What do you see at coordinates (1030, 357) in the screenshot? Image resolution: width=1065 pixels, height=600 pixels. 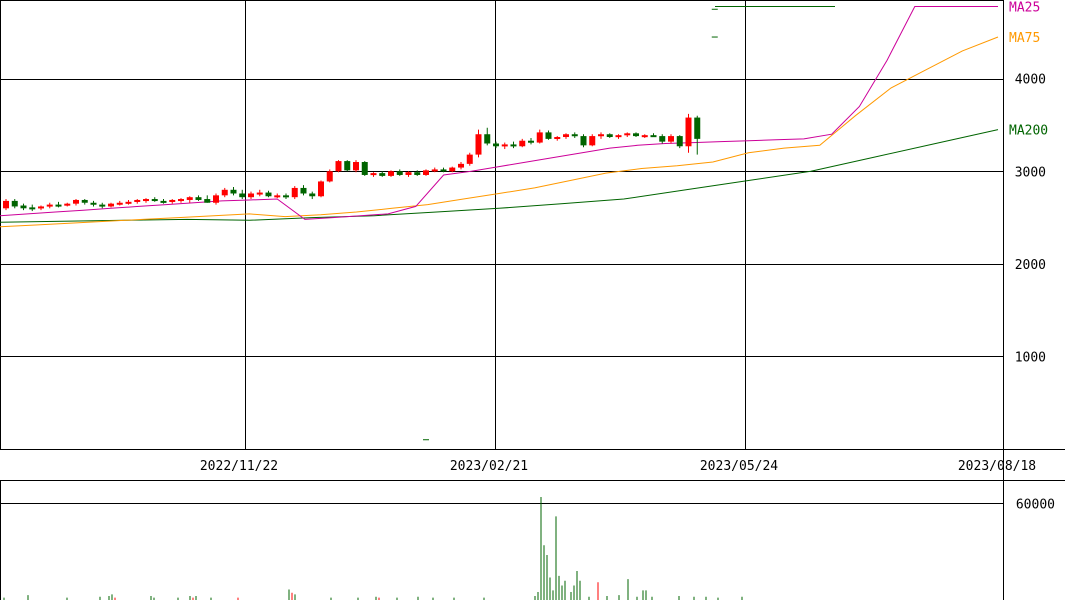 I see `price-tick-label: 1000` at bounding box center [1030, 357].